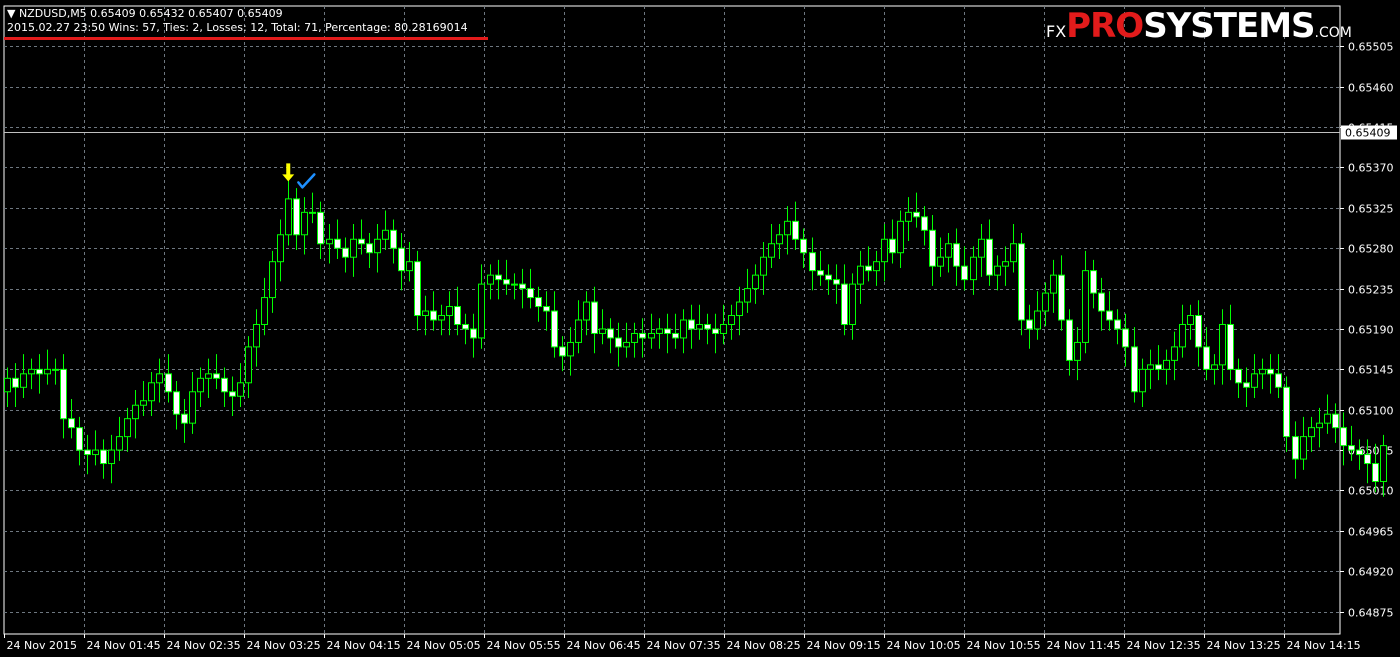 This screenshot has height=657, width=1400. What do you see at coordinates (1056, 31) in the screenshot?
I see `logo-fx: FX` at bounding box center [1056, 31].